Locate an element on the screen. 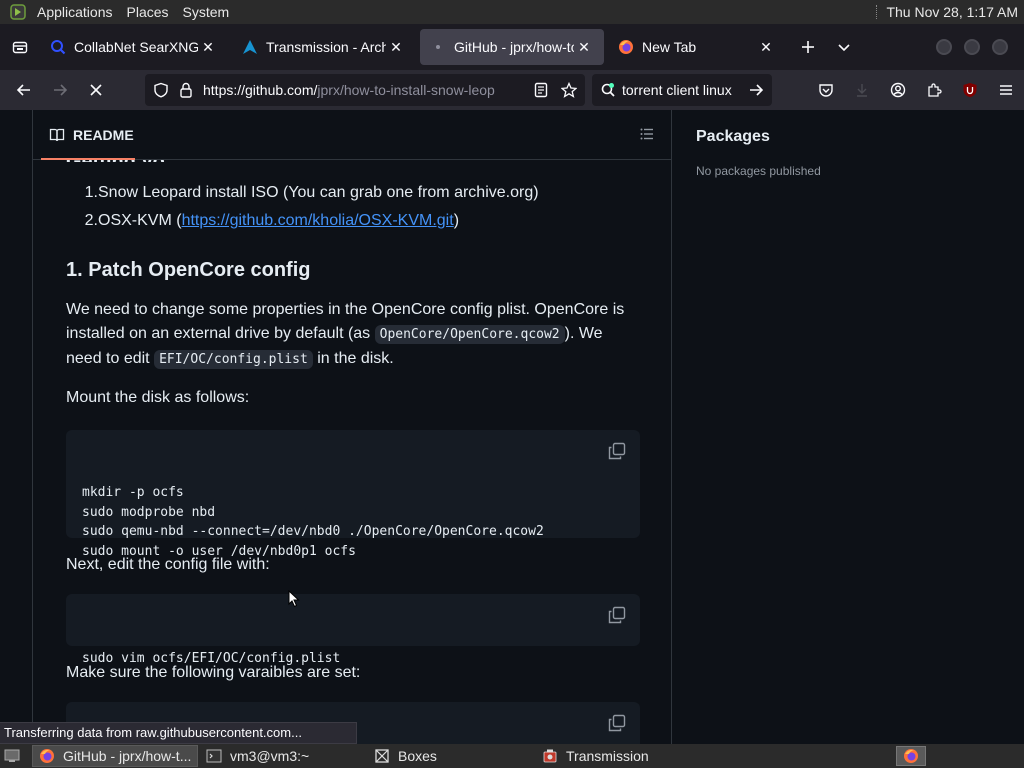  account-button is located at coordinates (898, 90).